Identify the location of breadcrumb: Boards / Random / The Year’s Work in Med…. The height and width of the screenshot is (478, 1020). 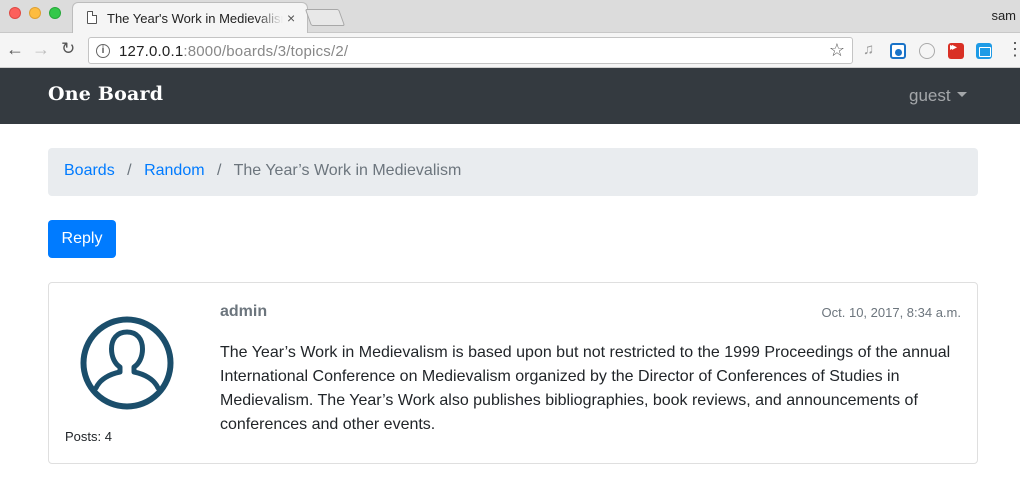
(513, 172).